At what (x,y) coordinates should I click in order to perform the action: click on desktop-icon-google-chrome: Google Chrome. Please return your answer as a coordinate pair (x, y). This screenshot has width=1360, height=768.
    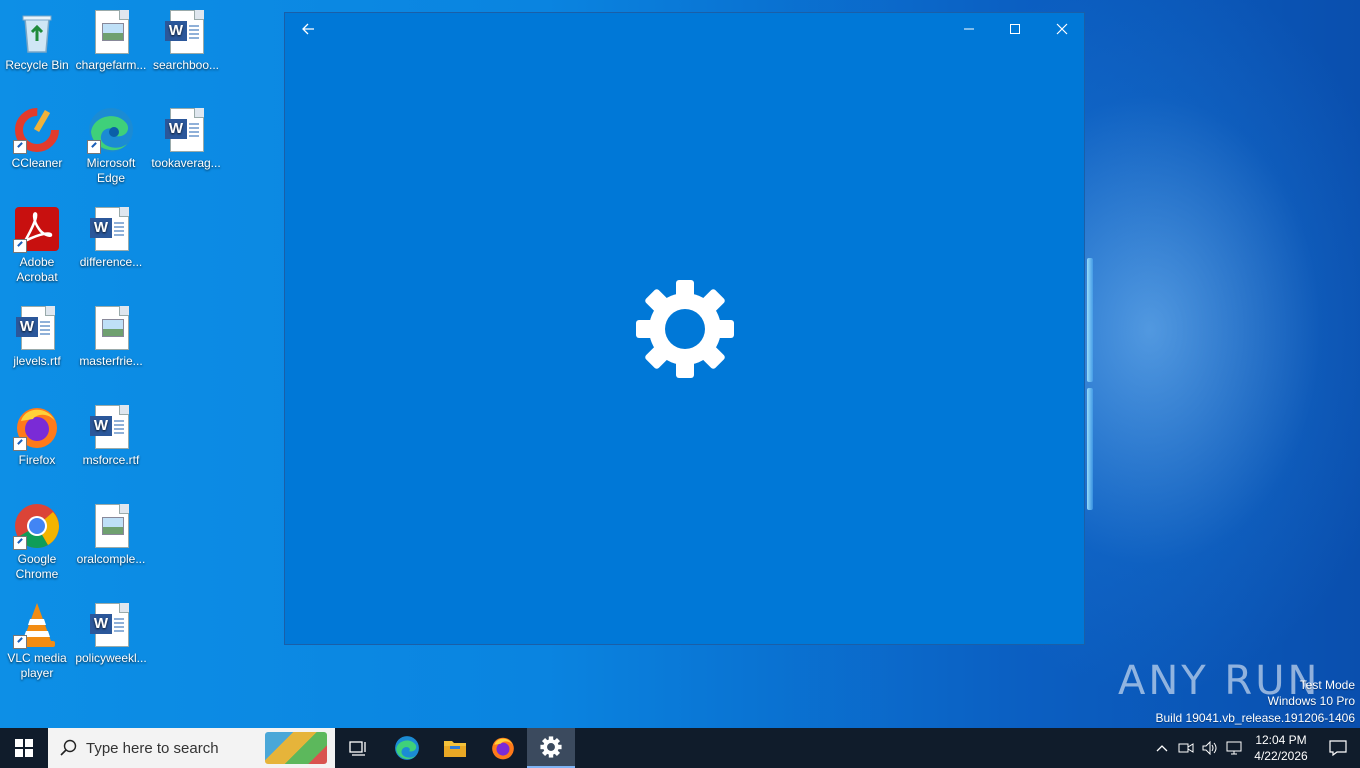
    Looking at the image, I should click on (37, 542).